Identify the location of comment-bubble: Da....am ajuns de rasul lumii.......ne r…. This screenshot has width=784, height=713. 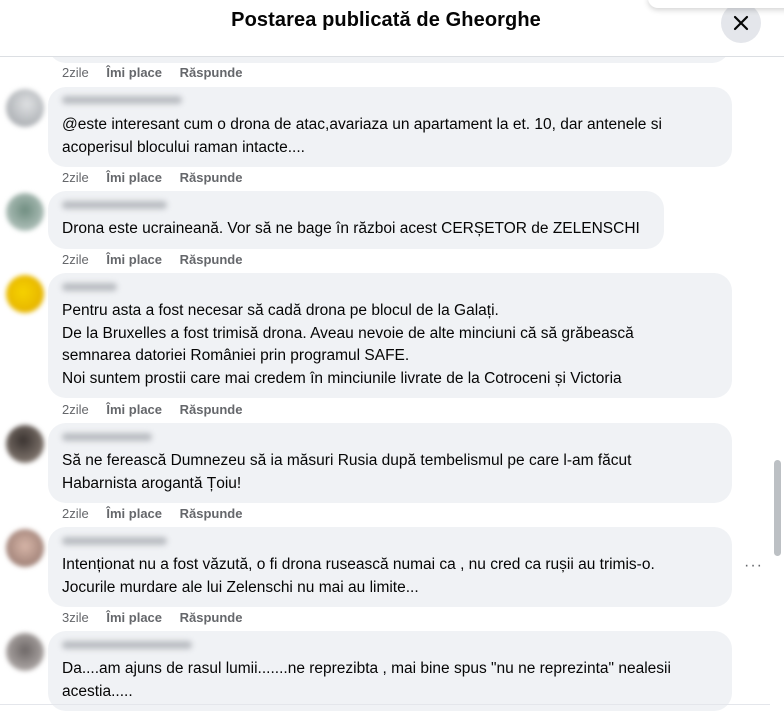
(390, 671).